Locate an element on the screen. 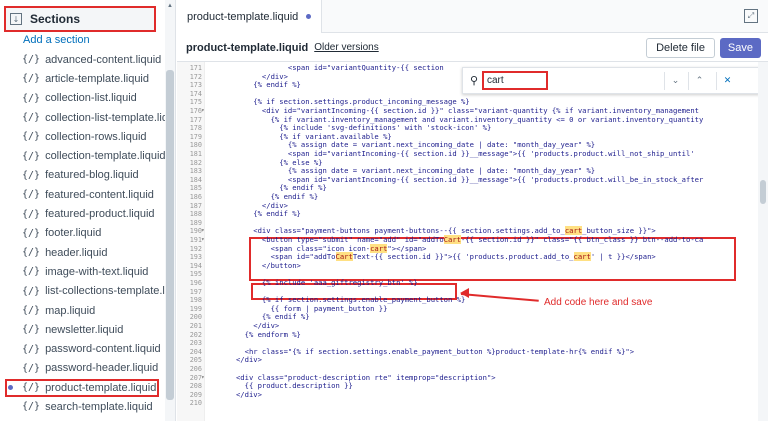 The image size is (768, 421). sidebar-item-label: header.liquid is located at coordinates (76, 252).